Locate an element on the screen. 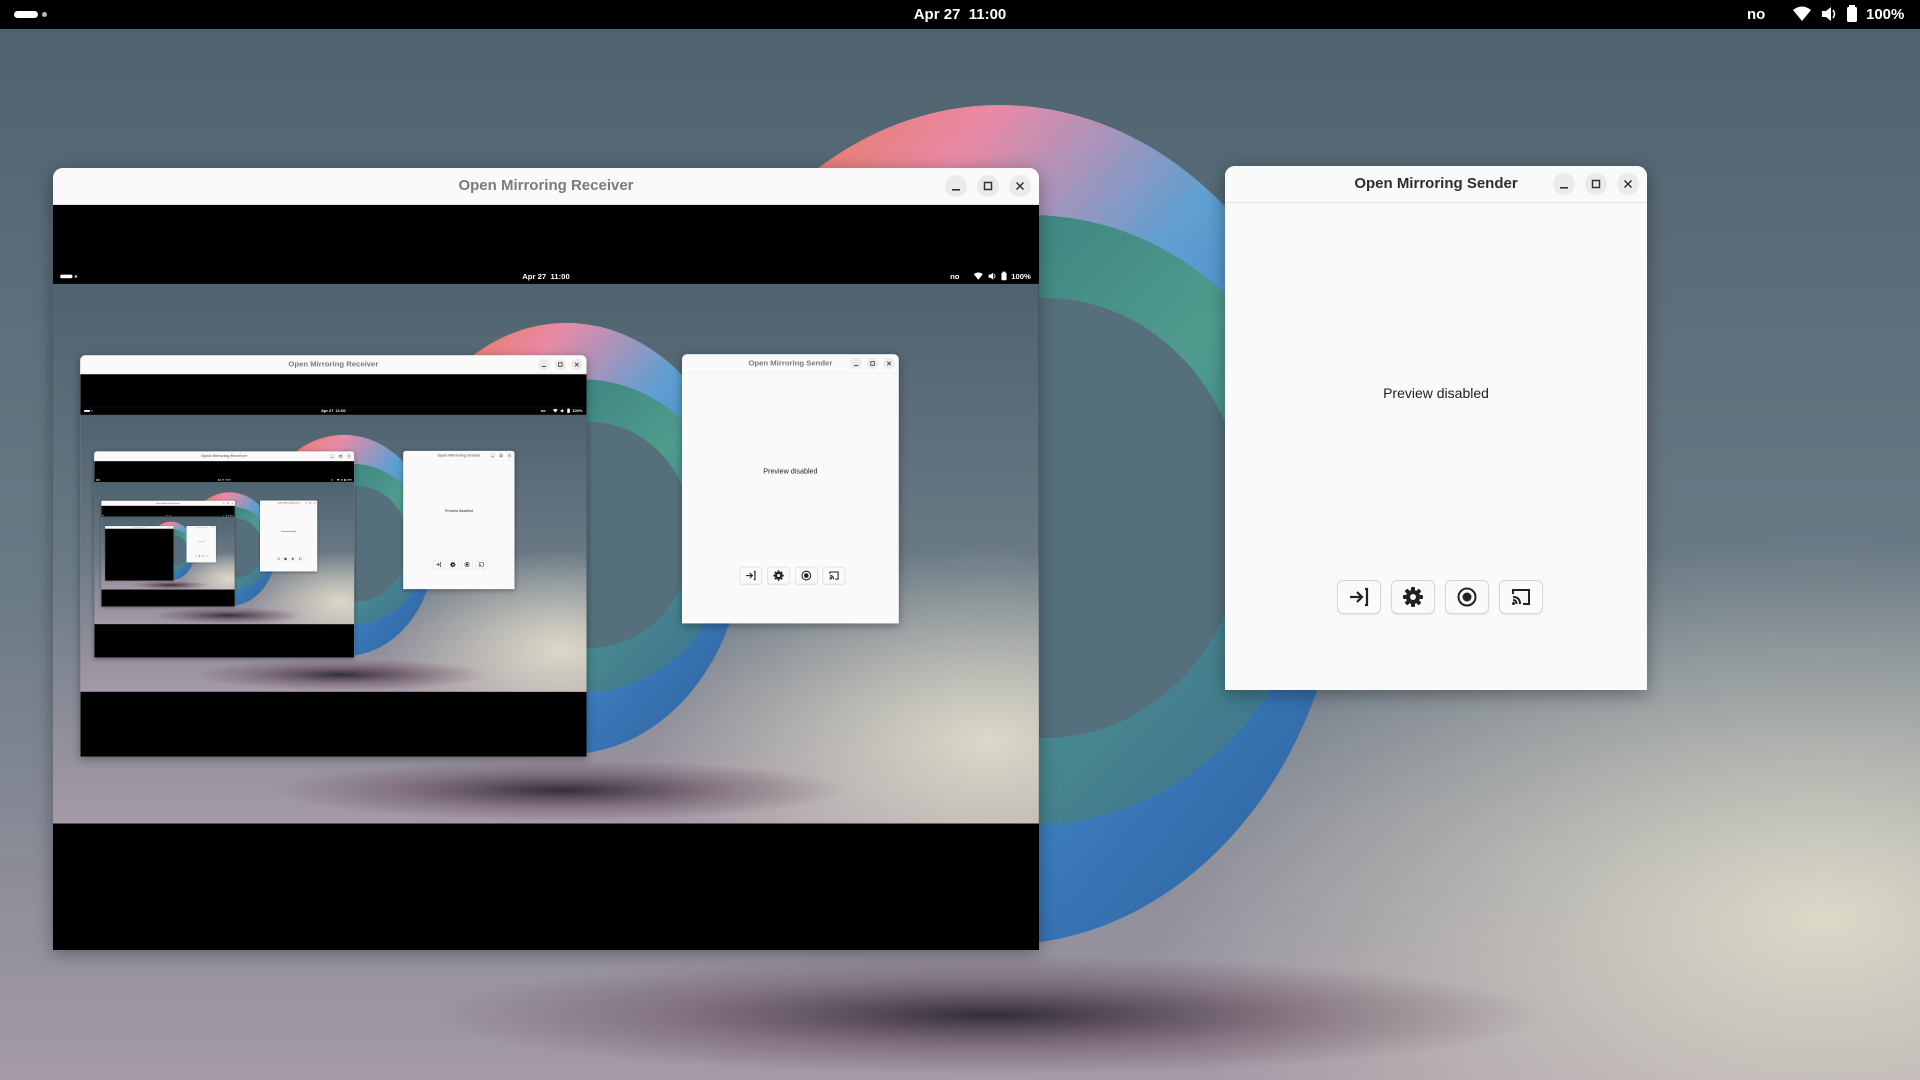 This screenshot has width=1920, height=1080. battery-percentage: 100% is located at coordinates (349, 480).